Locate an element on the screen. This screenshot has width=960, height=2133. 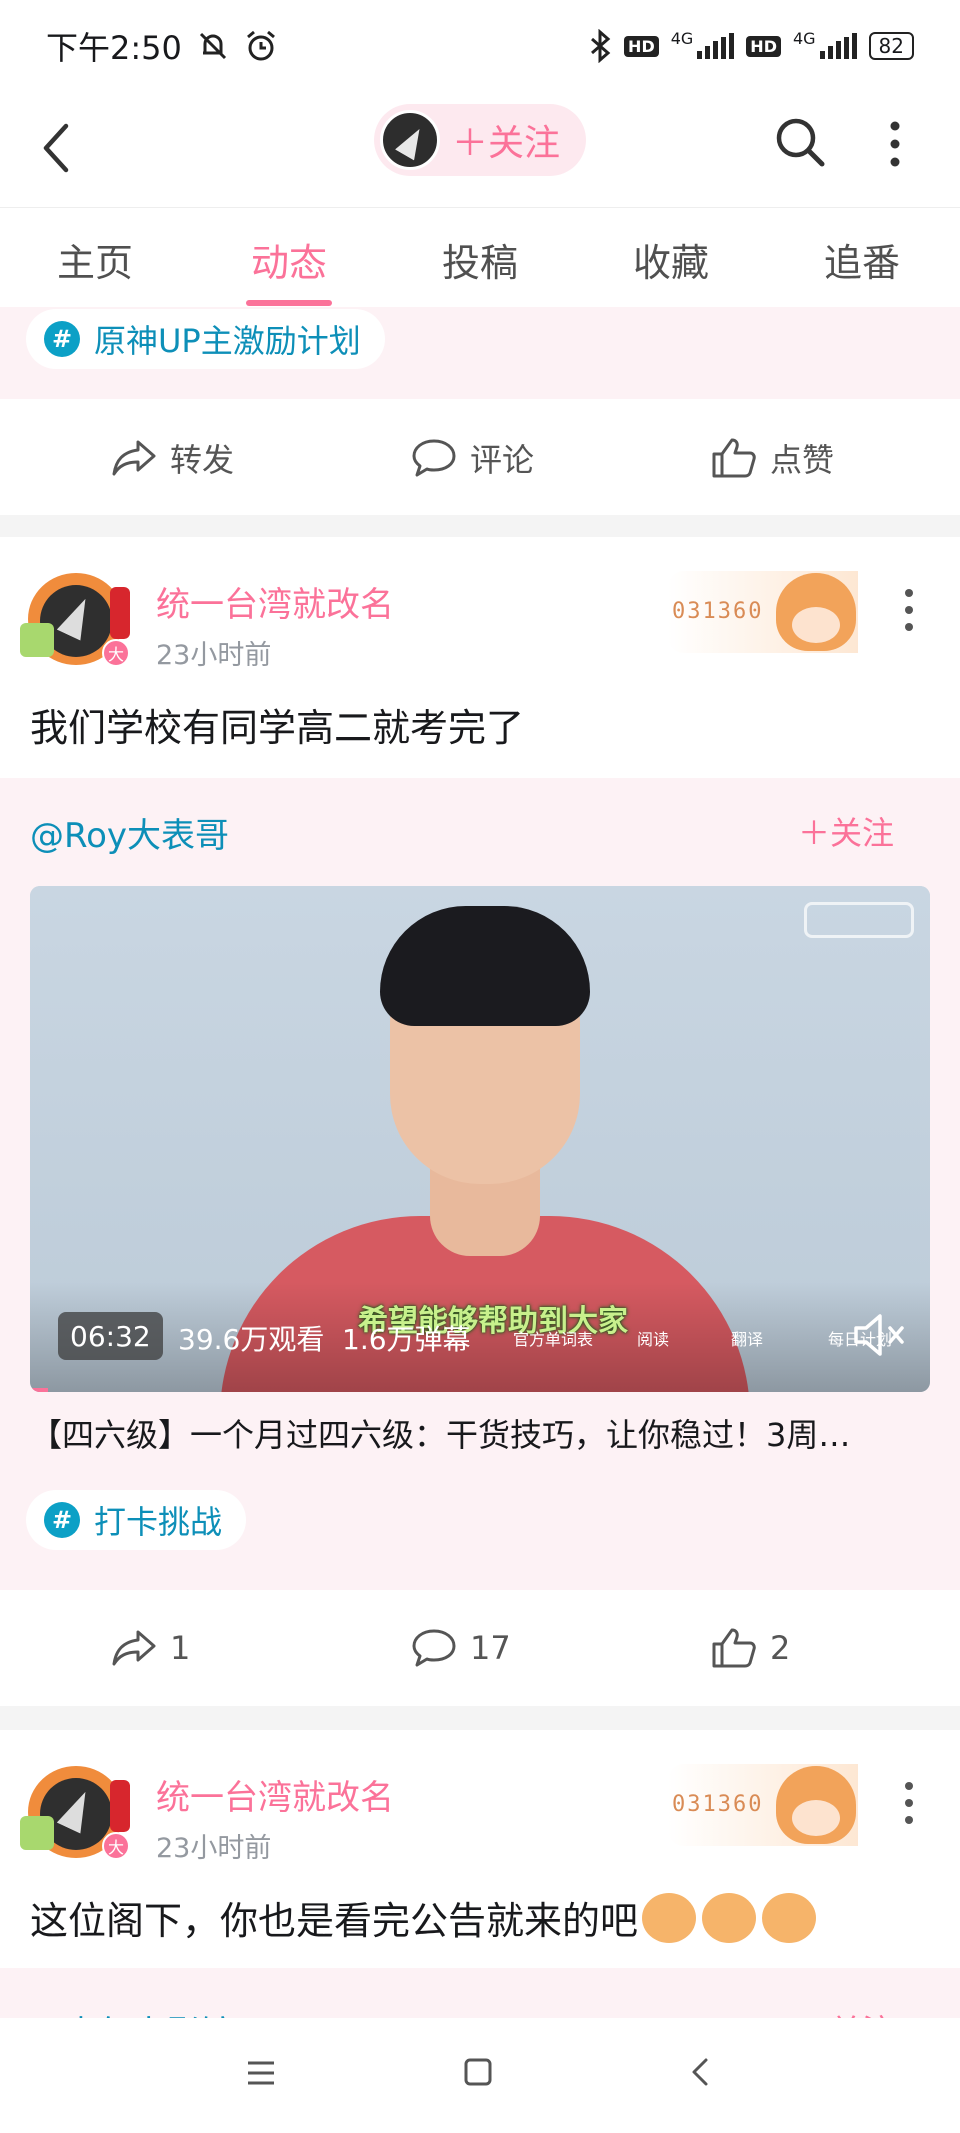
topic-chip-top: # 原神UP主激励计划 is located at coordinates (205, 339).